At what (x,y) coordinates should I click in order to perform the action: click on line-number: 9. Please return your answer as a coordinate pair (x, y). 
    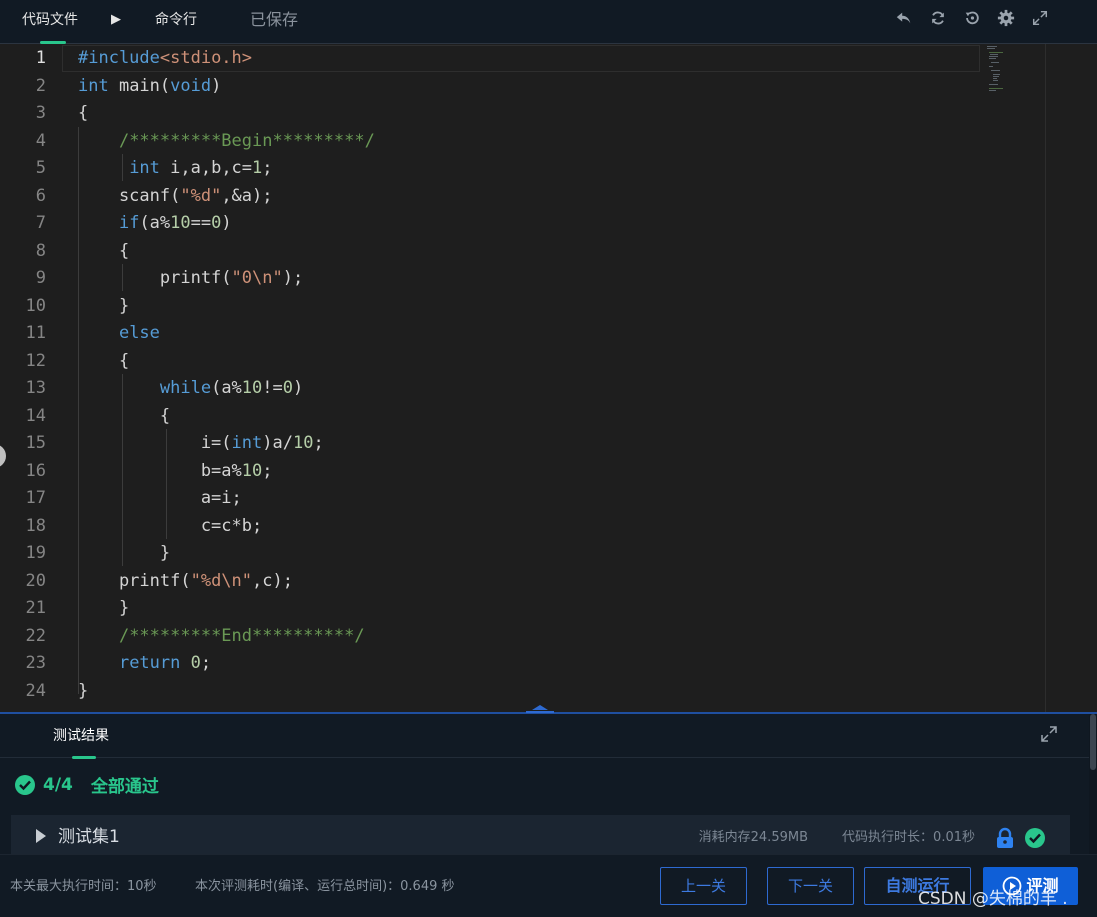
    Looking at the image, I should click on (40, 278).